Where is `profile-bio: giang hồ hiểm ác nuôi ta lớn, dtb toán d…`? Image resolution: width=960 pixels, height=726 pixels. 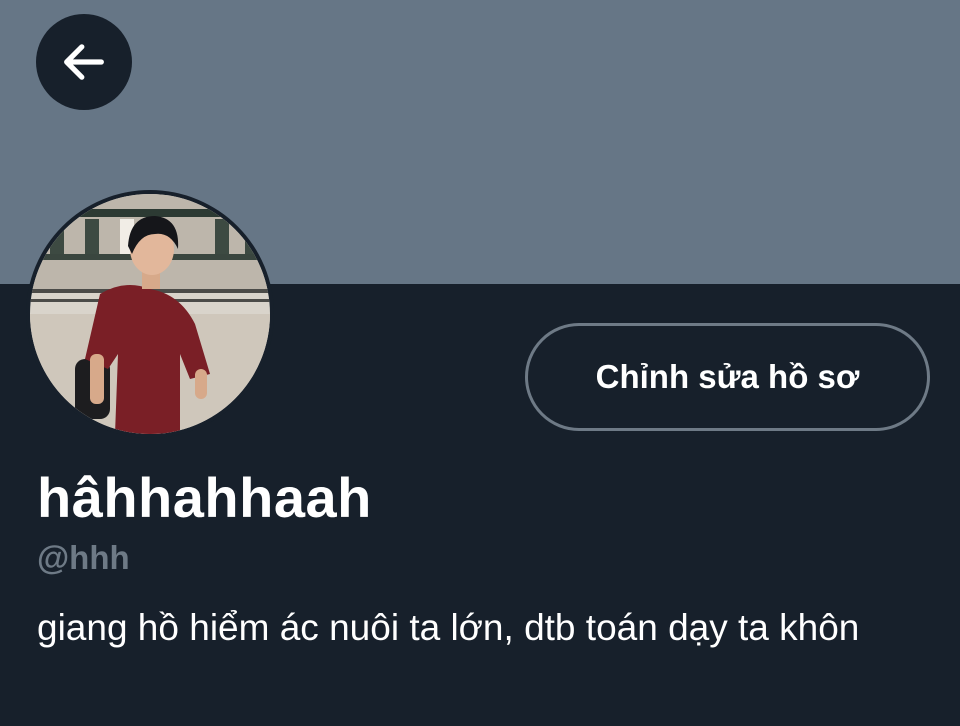 profile-bio: giang hồ hiểm ác nuôi ta lớn, dtb toán d… is located at coordinates (448, 627).